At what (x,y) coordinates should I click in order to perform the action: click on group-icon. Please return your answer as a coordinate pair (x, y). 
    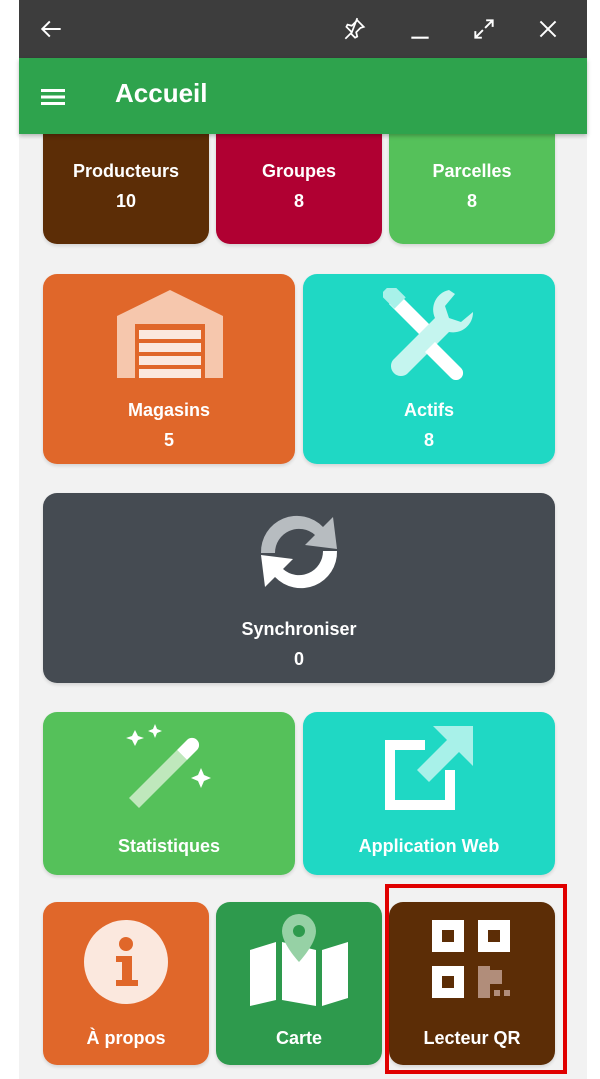
    Looking at the image, I should click on (300, 137).